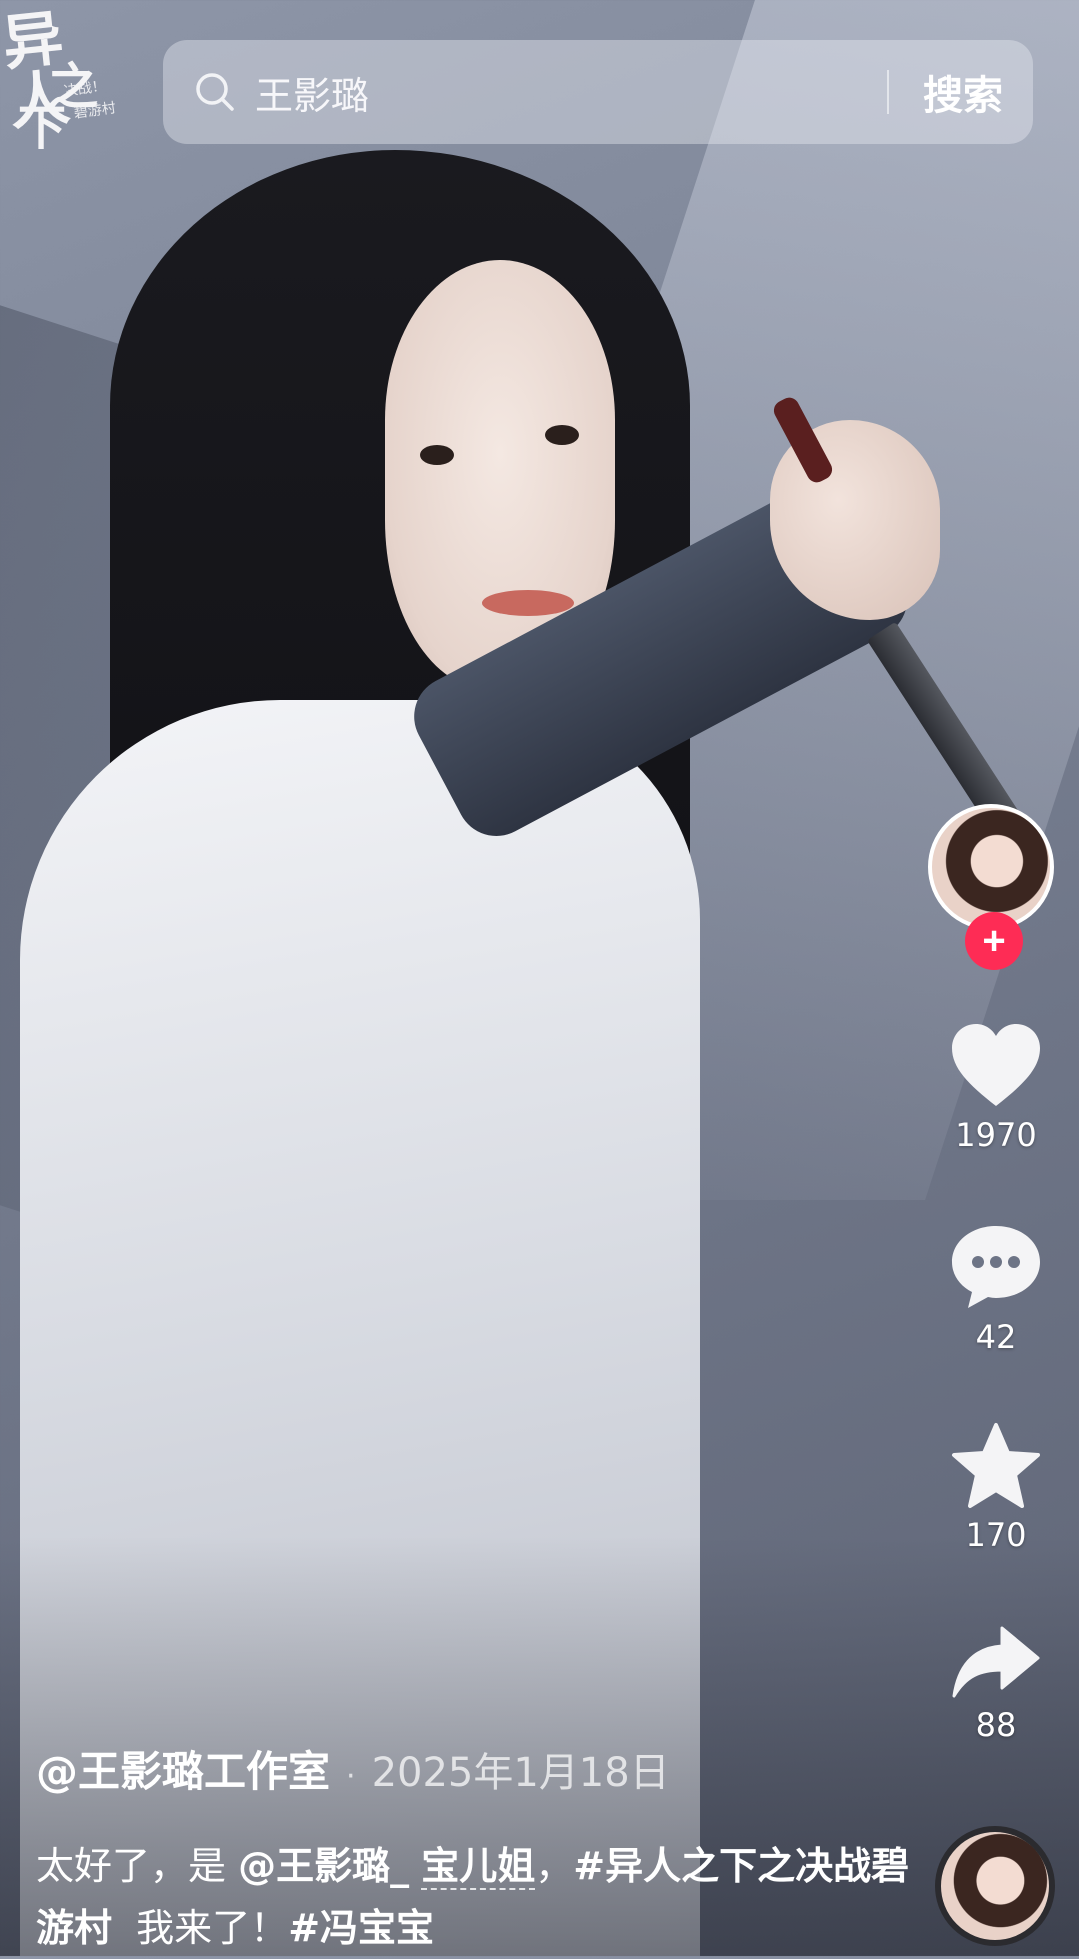 The image size is (1079, 1959). What do you see at coordinates (323, 1866) in the screenshot?
I see `mention-link: @王影璐_` at bounding box center [323, 1866].